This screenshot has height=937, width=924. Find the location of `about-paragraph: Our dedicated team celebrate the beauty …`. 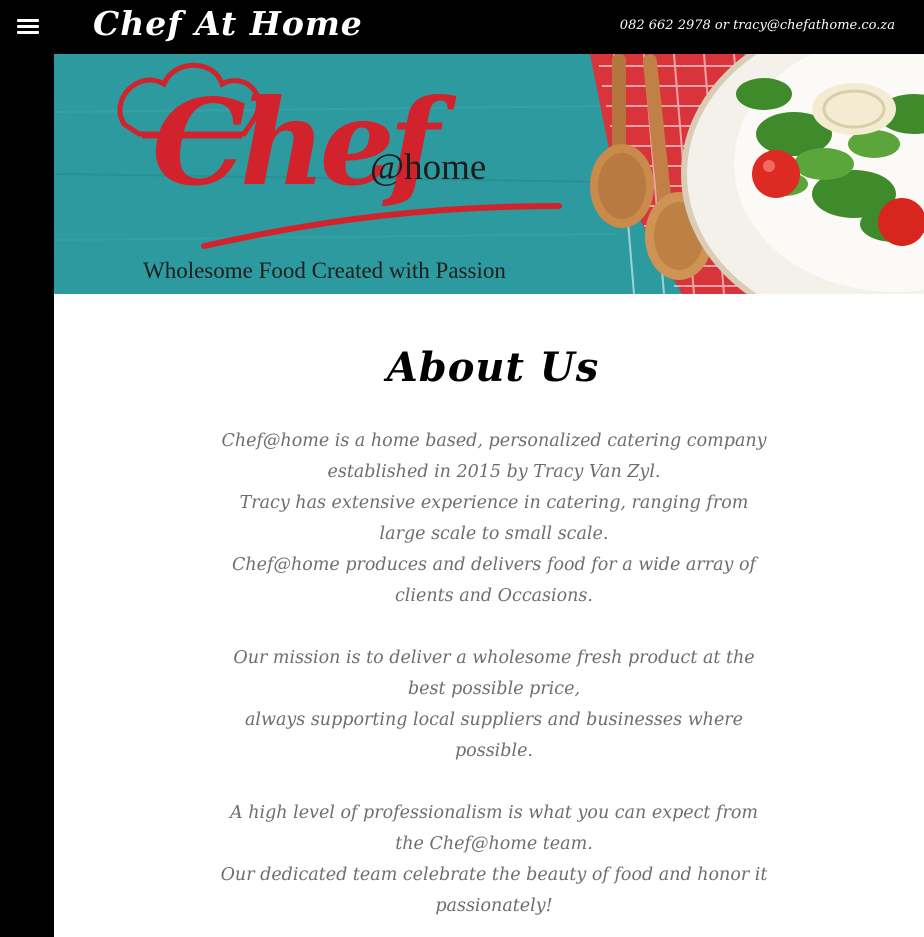

about-paragraph: Our dedicated team celebrate the beauty … is located at coordinates (494, 890).